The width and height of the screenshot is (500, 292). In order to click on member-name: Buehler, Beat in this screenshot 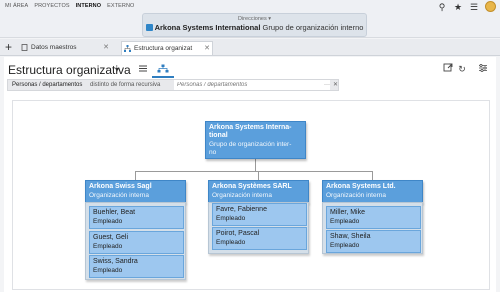, I will do `click(114, 212)`.